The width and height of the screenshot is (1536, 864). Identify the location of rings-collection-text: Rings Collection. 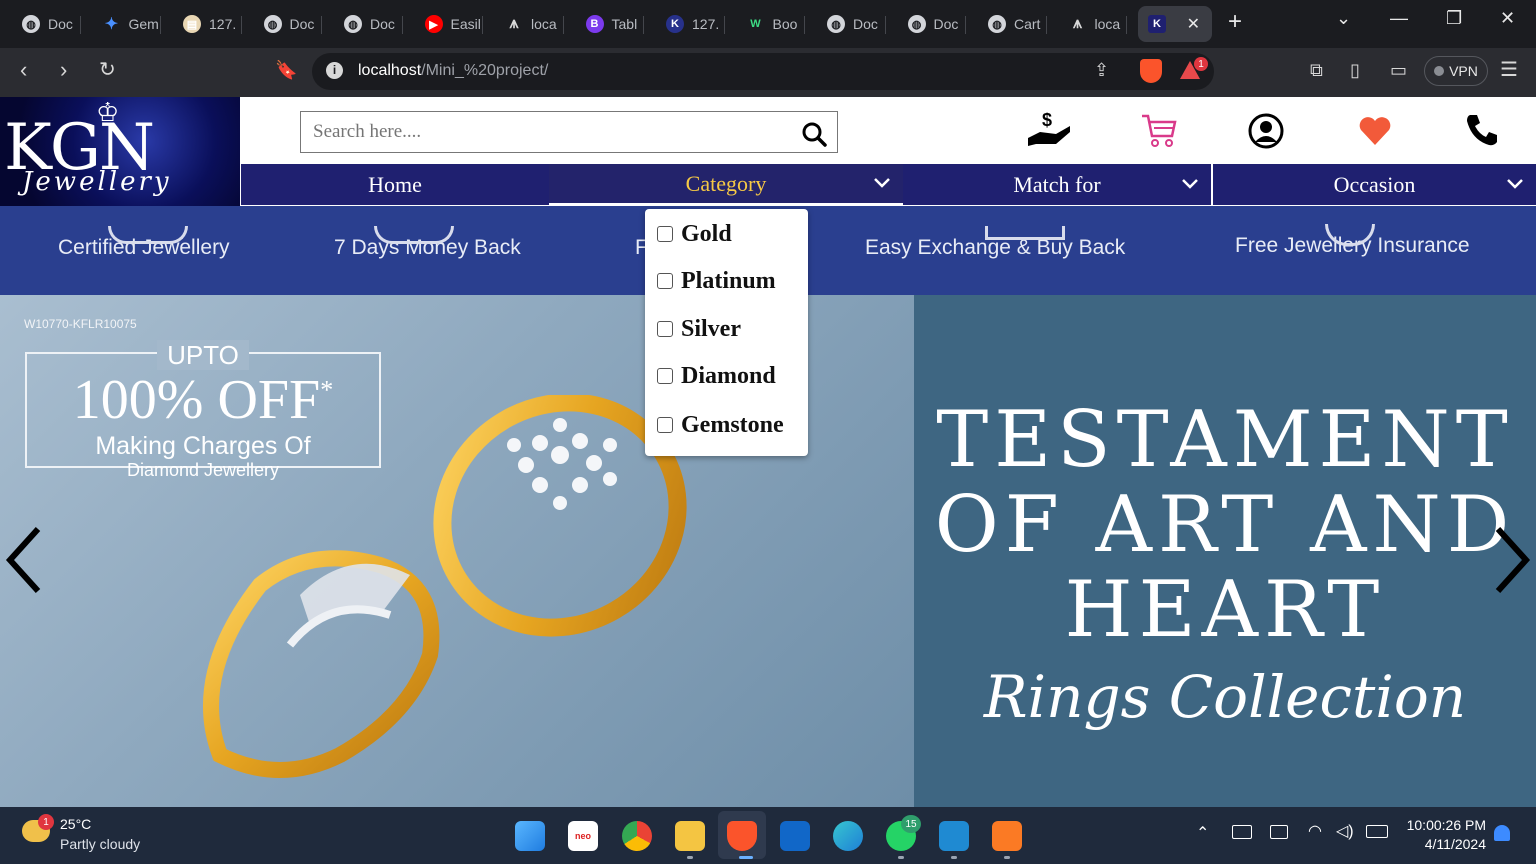
(1225, 697).